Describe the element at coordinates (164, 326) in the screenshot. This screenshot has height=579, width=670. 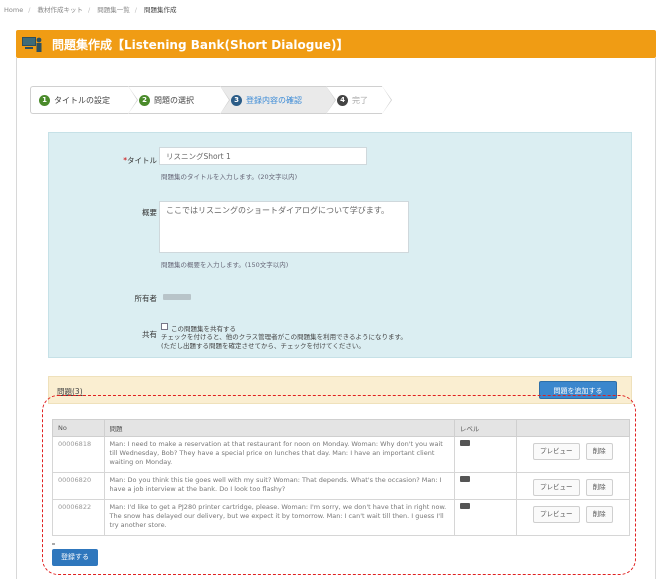
I see `share-checkbox` at that location.